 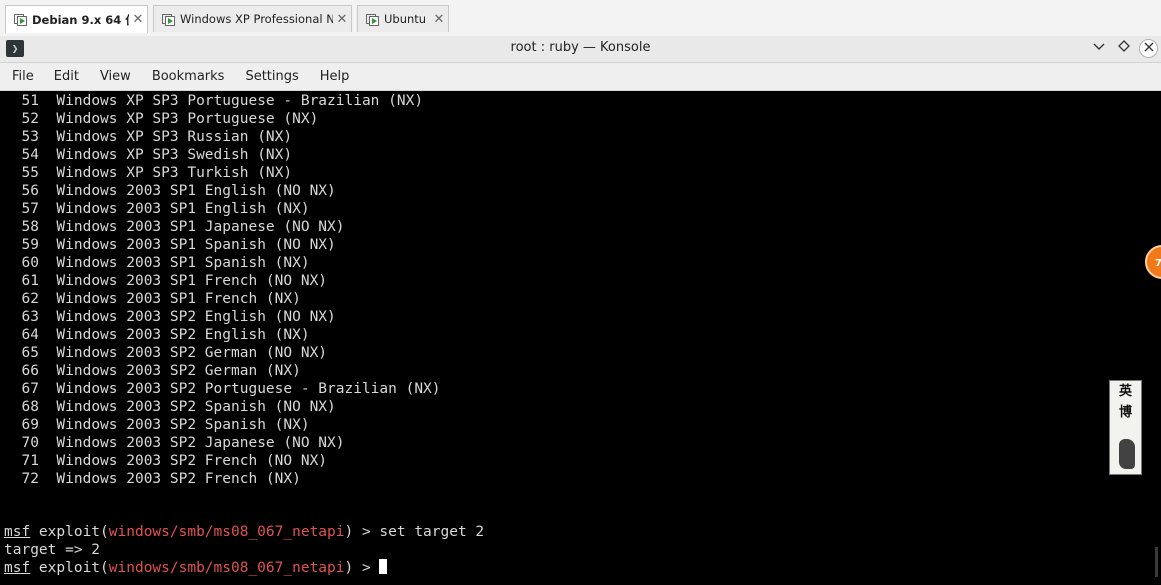 What do you see at coordinates (105, 76) in the screenshot?
I see `menu-view: View` at bounding box center [105, 76].